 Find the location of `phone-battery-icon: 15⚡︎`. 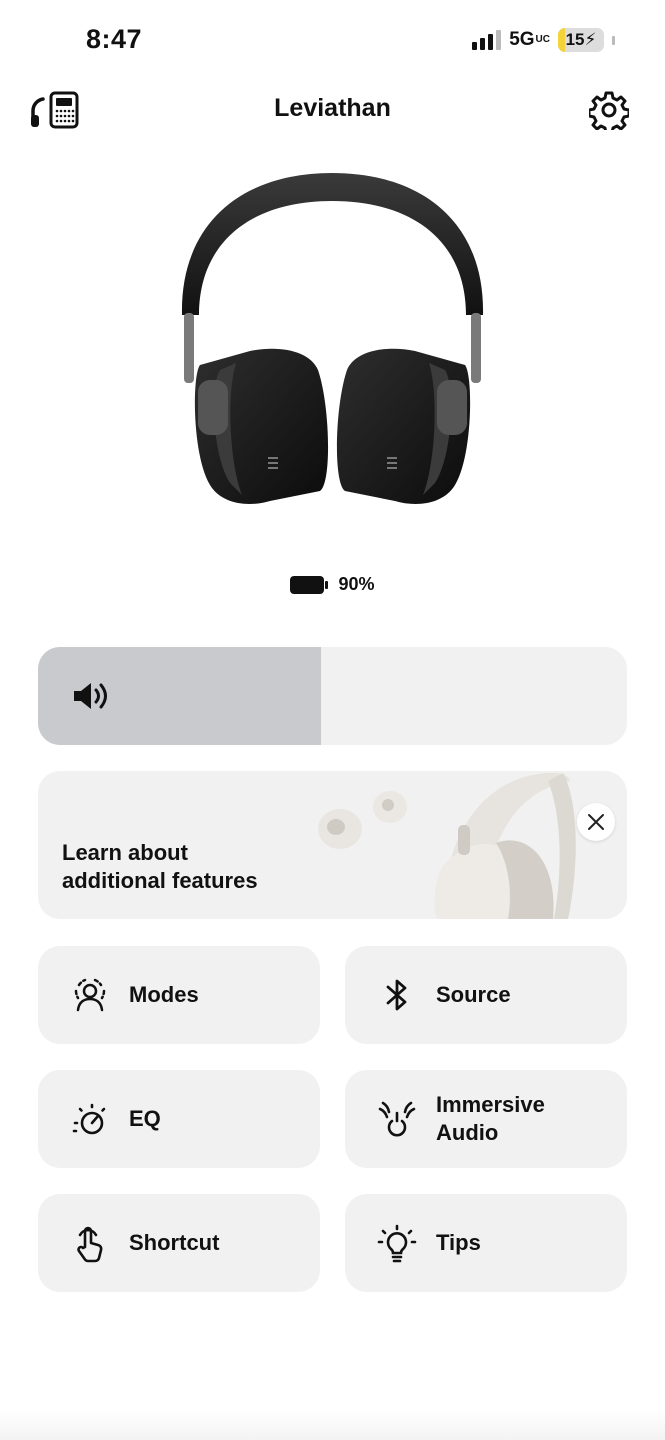

phone-battery-icon: 15⚡︎ is located at coordinates (581, 40).